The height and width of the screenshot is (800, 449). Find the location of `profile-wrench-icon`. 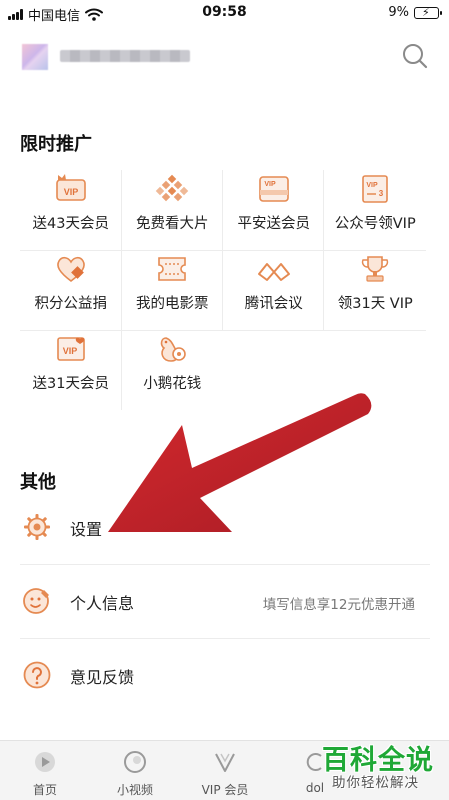

profile-wrench-icon is located at coordinates (36, 601).